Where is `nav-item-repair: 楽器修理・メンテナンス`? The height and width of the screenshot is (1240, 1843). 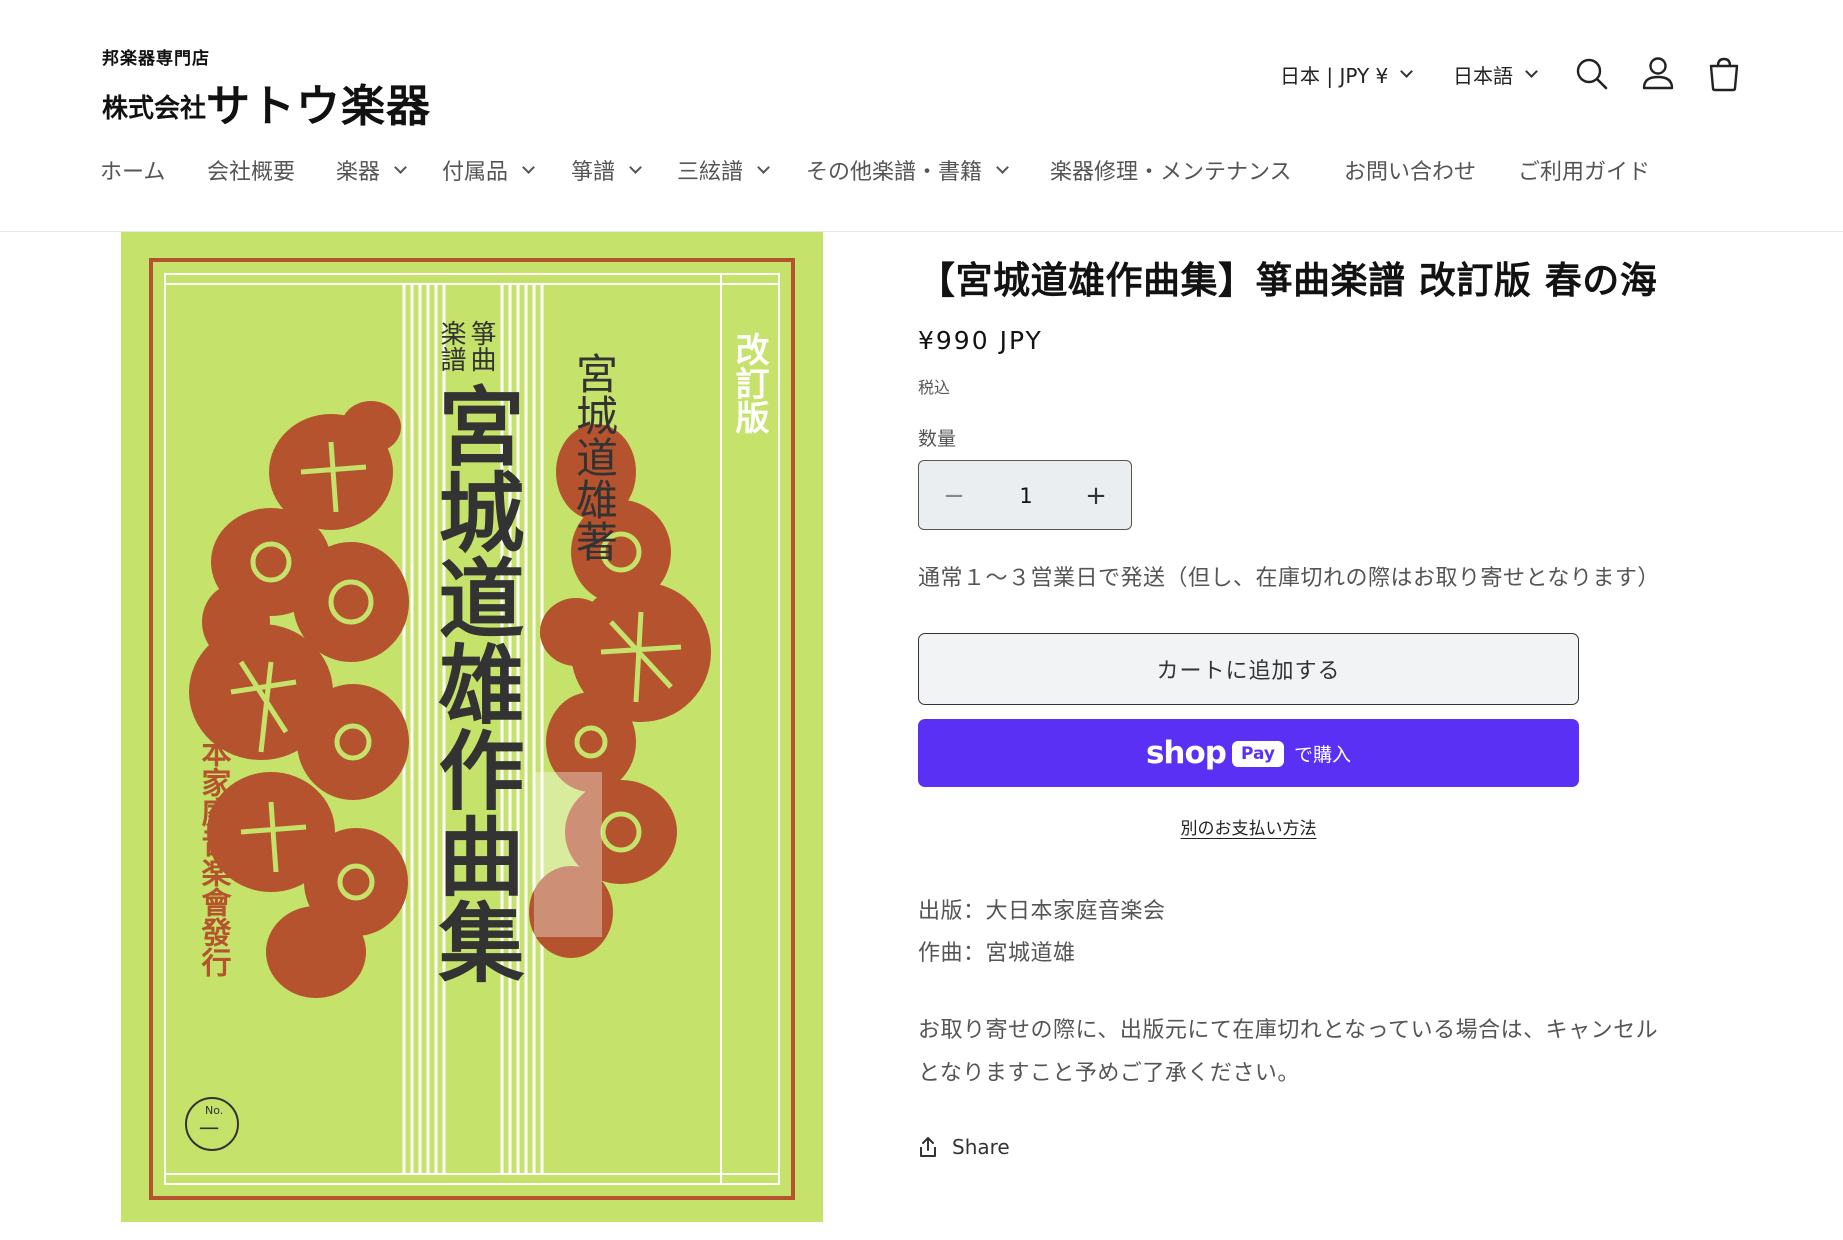
nav-item-repair: 楽器修理・メンテナンス is located at coordinates (1171, 170).